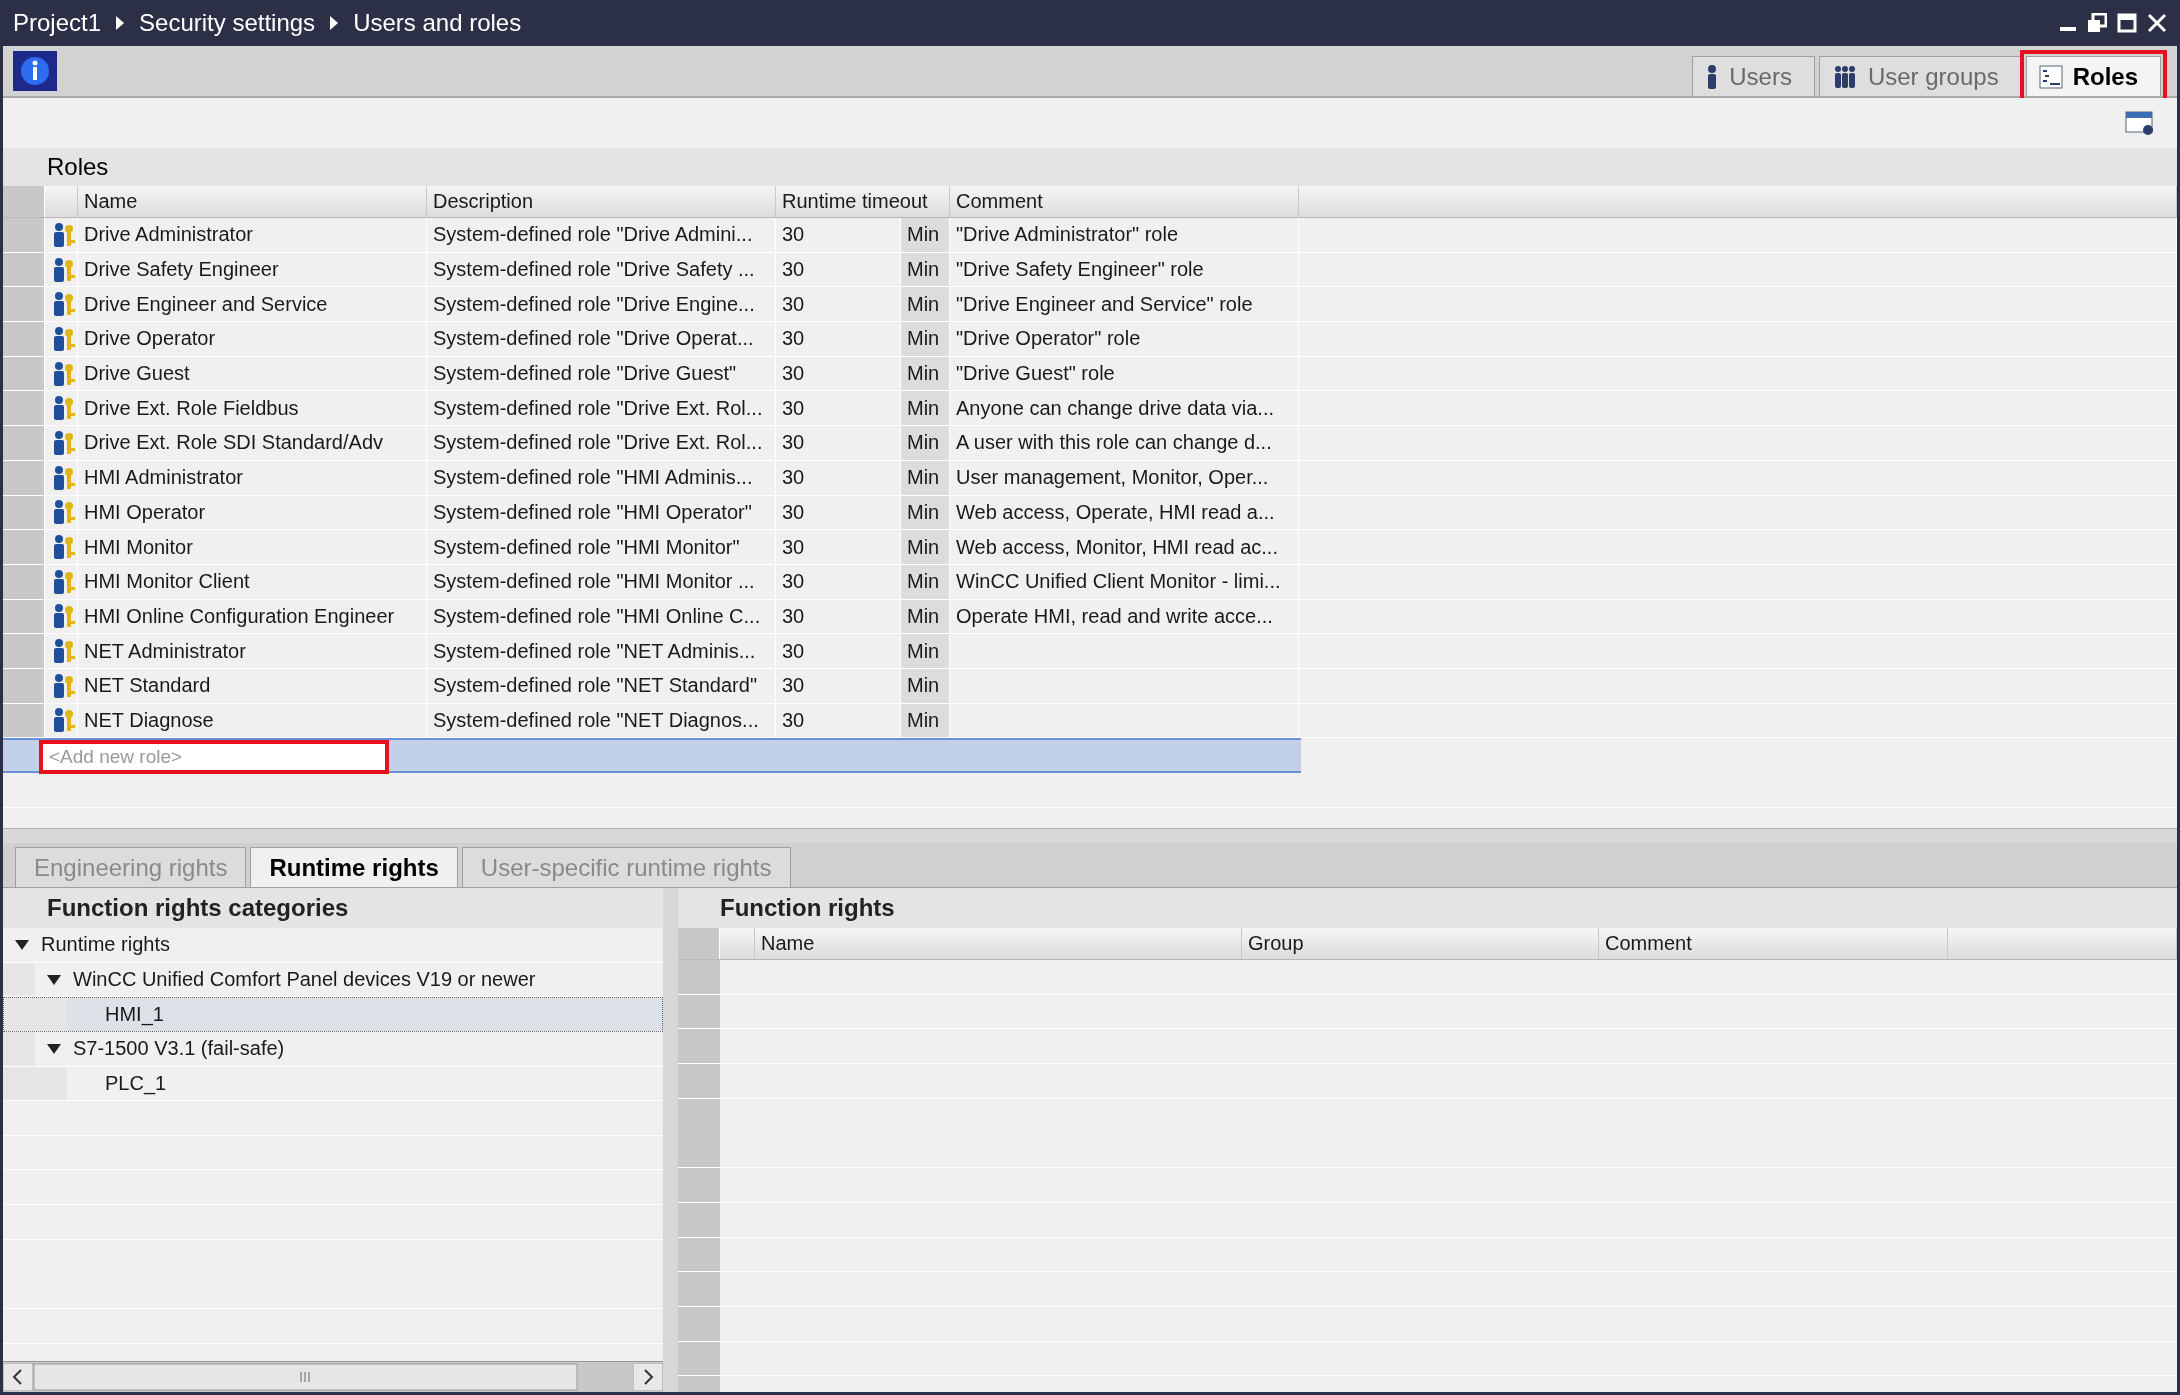  I want to click on table-cell: System-defined role "Drive Guest", so click(601, 373).